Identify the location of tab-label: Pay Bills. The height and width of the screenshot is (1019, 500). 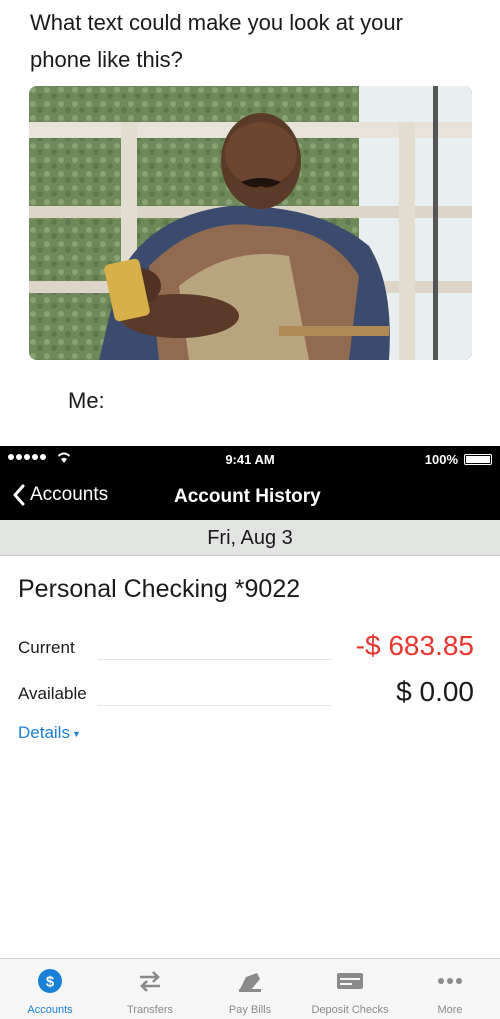
(250, 1010).